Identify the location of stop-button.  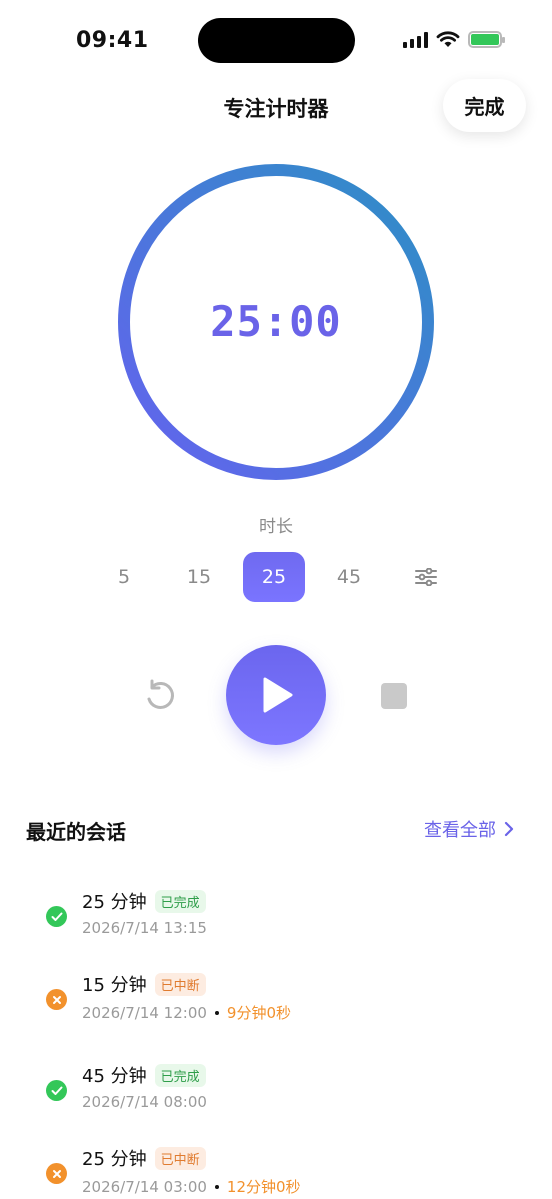
(394, 696).